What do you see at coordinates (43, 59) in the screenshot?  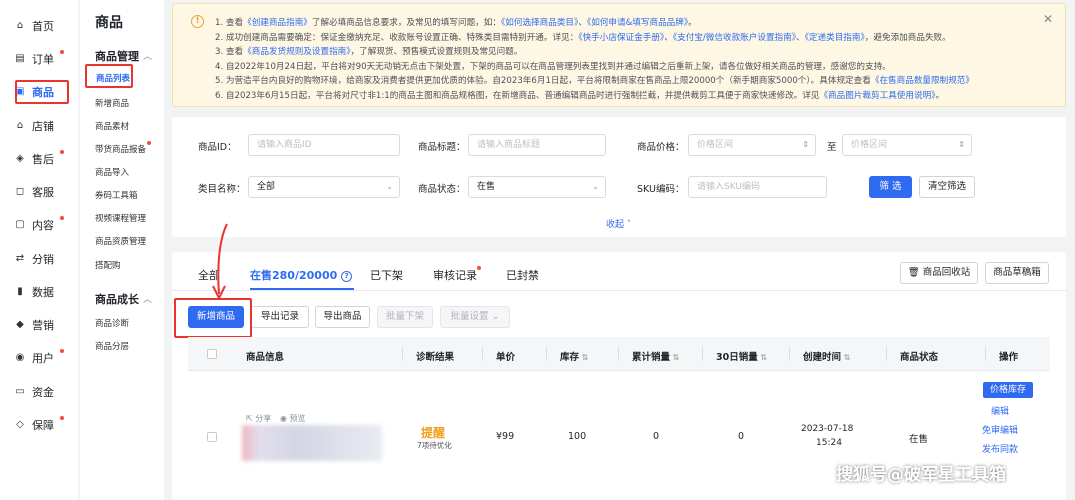 I see `nav-item-label: 订单` at bounding box center [43, 59].